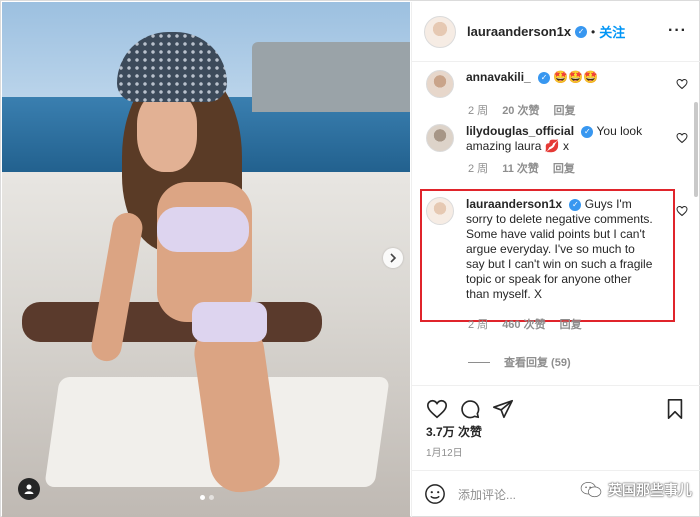 The image size is (700, 517). I want to click on author-username: lauraanderson1x, so click(519, 31).